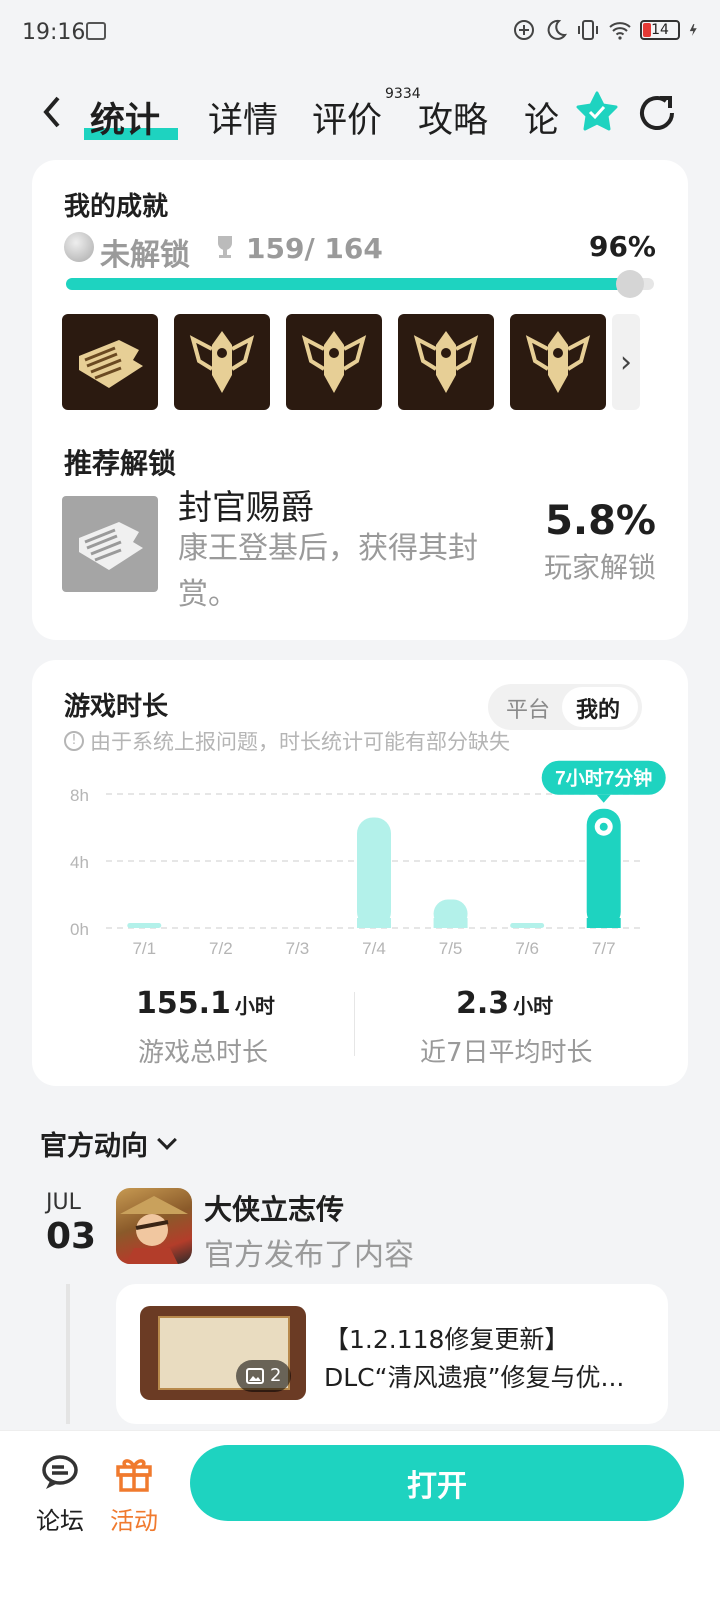 The image size is (720, 1600). I want to click on toggle-platform: 平台, so click(528, 708).